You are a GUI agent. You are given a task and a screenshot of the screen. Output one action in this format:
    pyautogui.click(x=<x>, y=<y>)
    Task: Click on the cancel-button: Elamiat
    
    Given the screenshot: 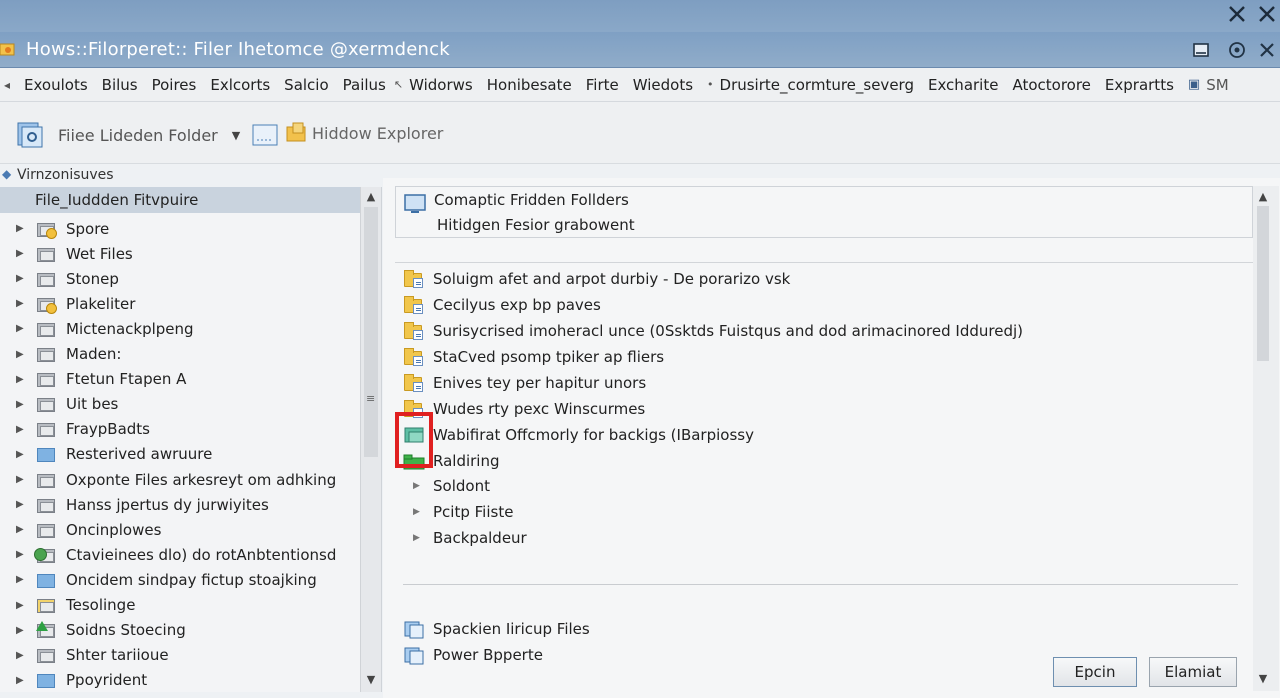 What is the action you would take?
    pyautogui.click(x=1193, y=672)
    